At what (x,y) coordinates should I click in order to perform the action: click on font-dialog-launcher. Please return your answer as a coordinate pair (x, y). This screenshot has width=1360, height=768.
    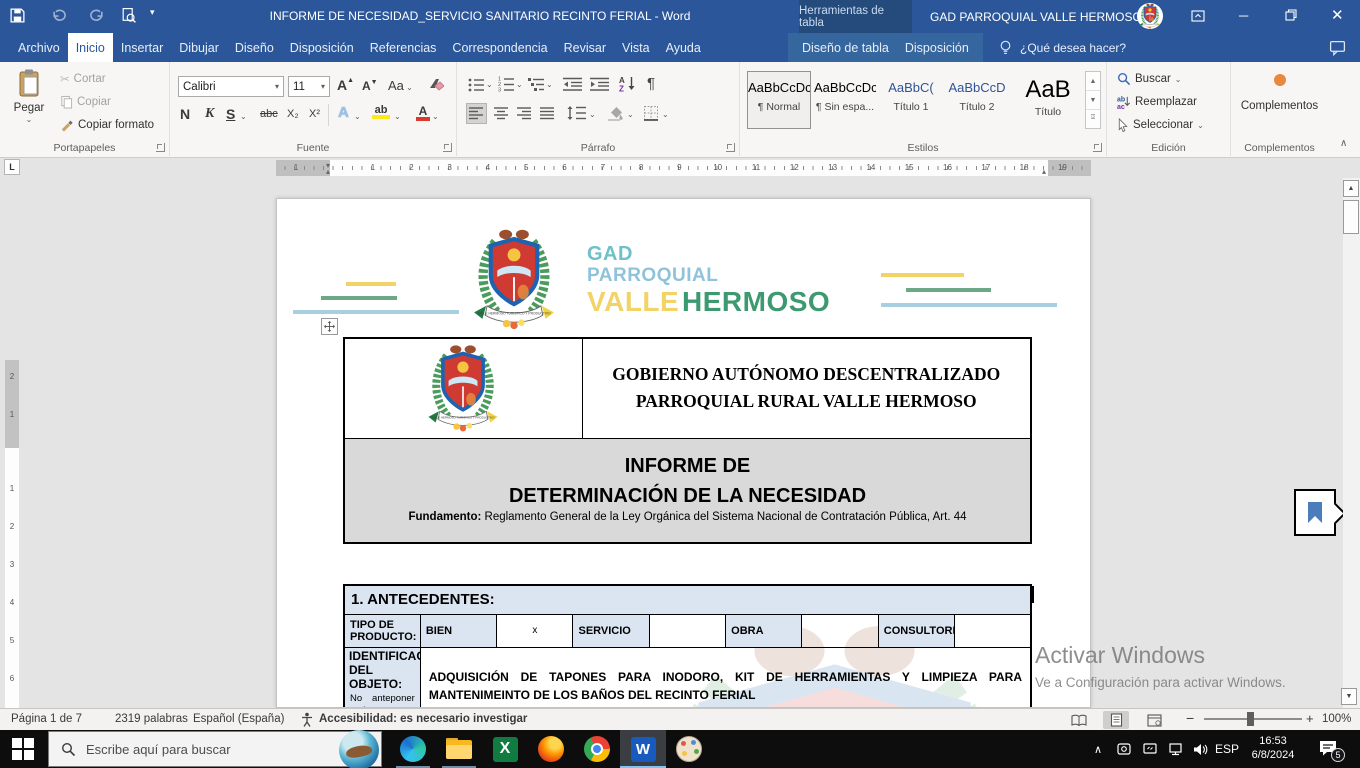
    Looking at the image, I should click on (447, 147).